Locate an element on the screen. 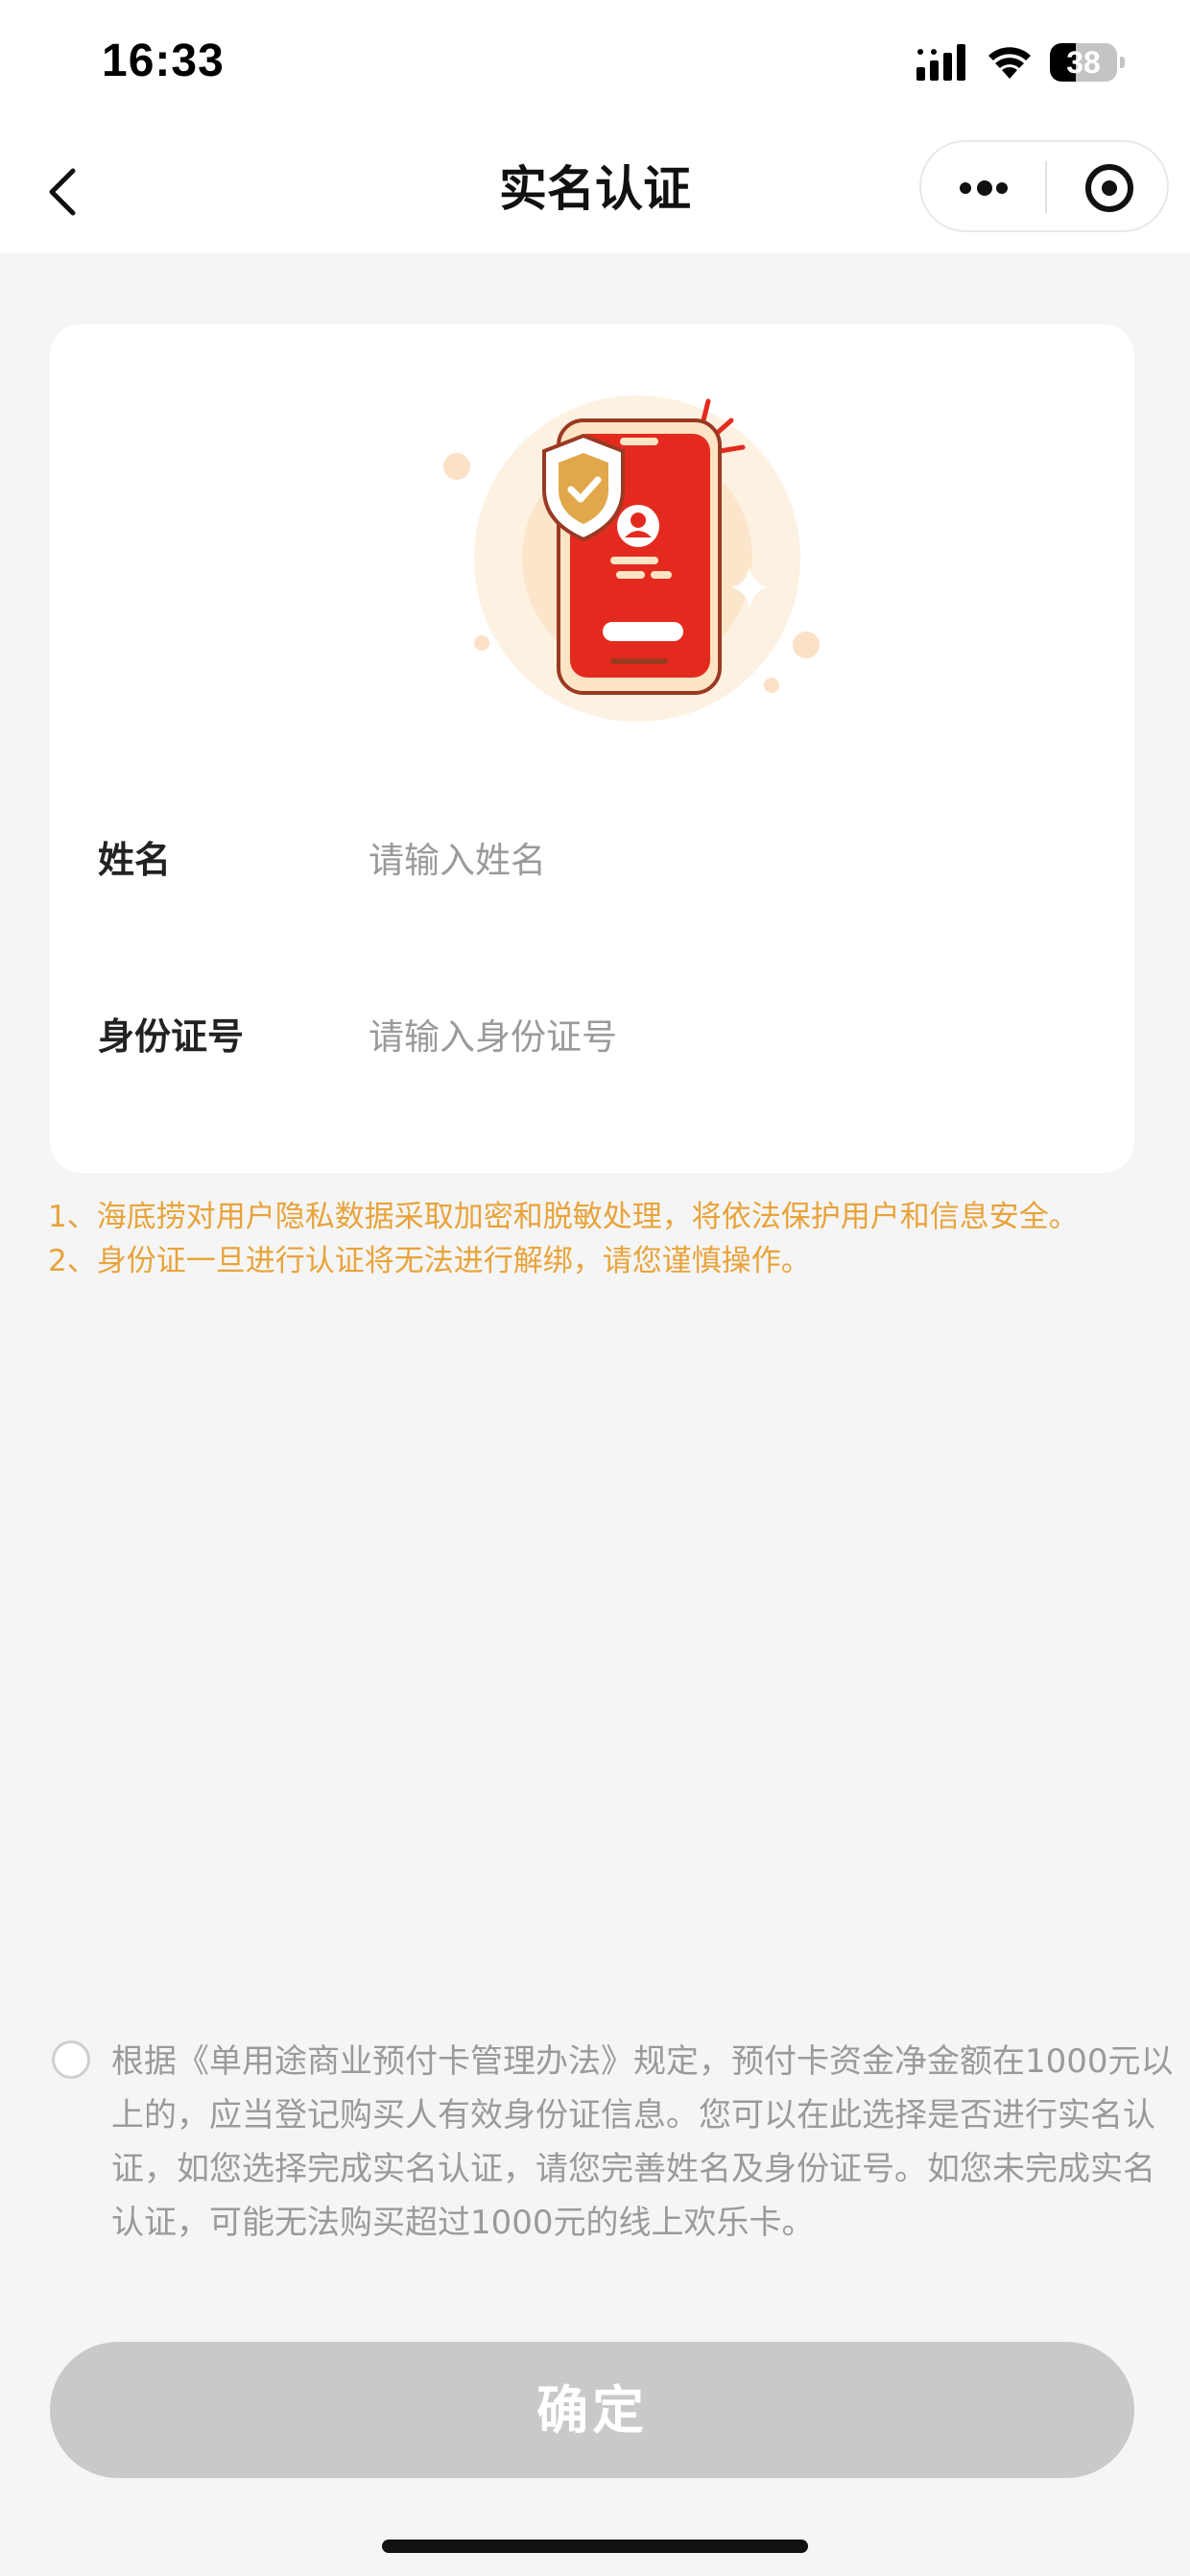 The width and height of the screenshot is (1190, 2576). battery-level: 38 is located at coordinates (1083, 62).